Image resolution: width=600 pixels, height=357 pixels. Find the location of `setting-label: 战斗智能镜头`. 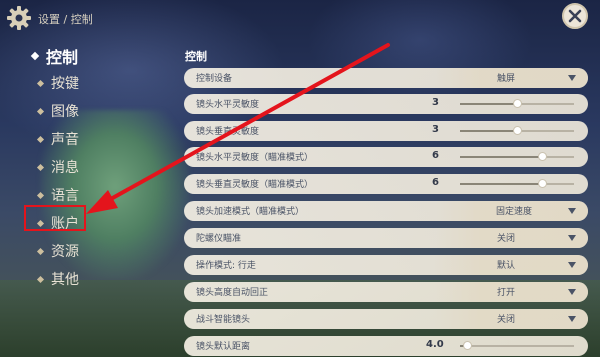

setting-label: 战斗智能镜头 is located at coordinates (223, 320).